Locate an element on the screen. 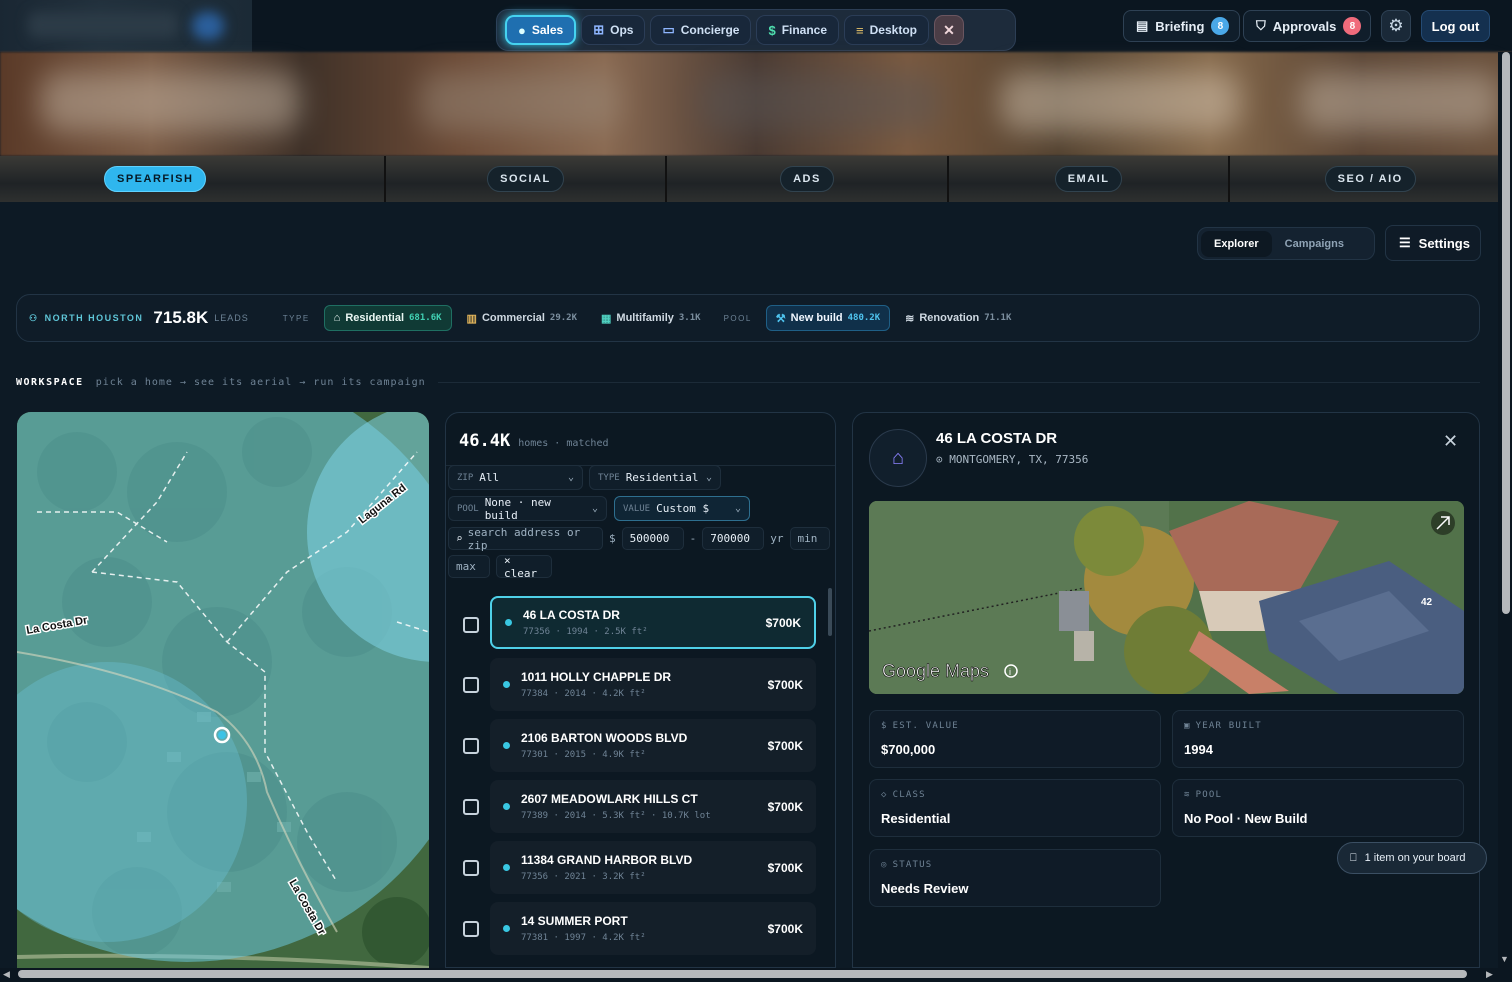 The width and height of the screenshot is (1512, 982). pool-chip-new-build: ⚒ New build 480.2K is located at coordinates (828, 318).